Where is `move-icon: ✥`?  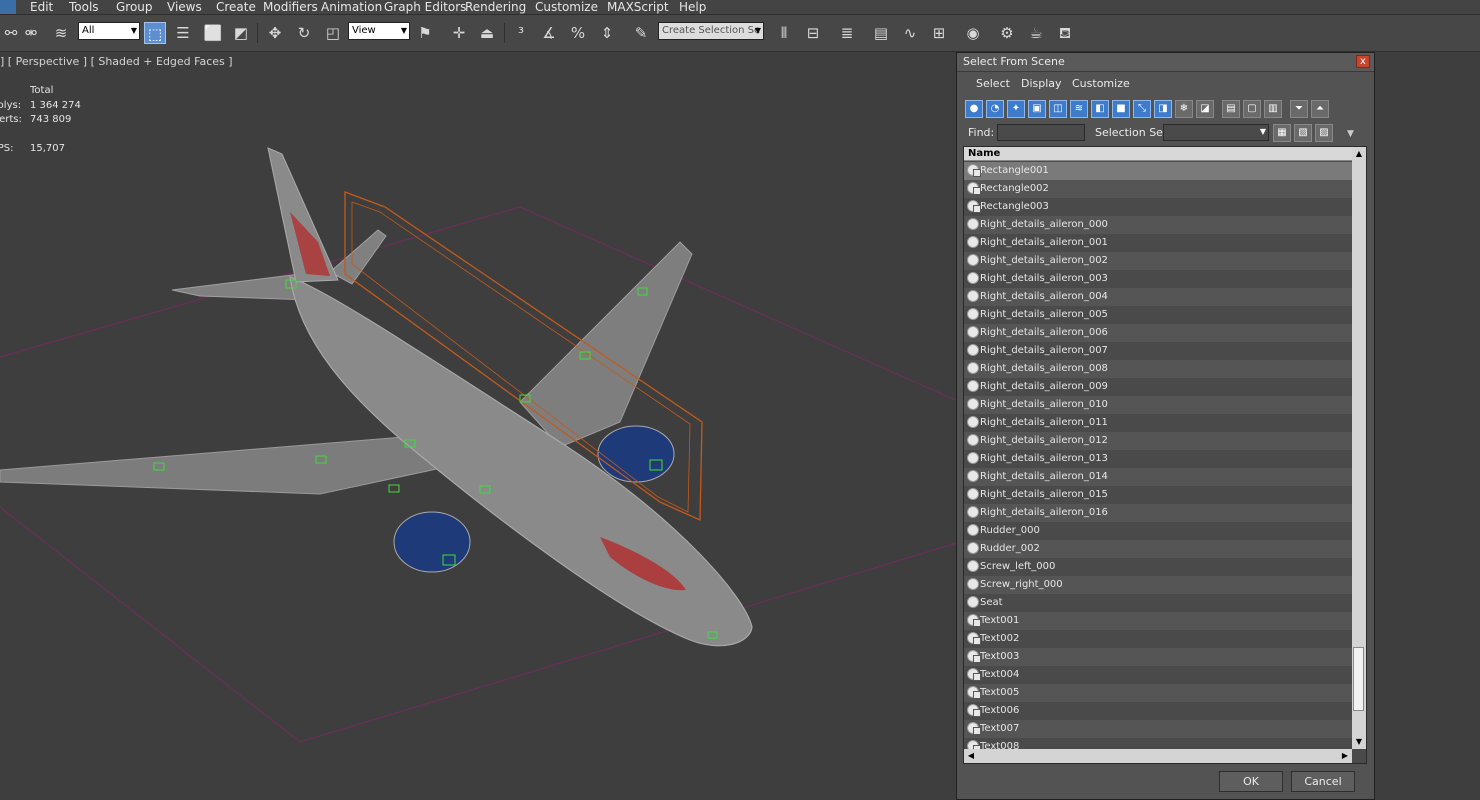
move-icon: ✥ is located at coordinates (275, 33).